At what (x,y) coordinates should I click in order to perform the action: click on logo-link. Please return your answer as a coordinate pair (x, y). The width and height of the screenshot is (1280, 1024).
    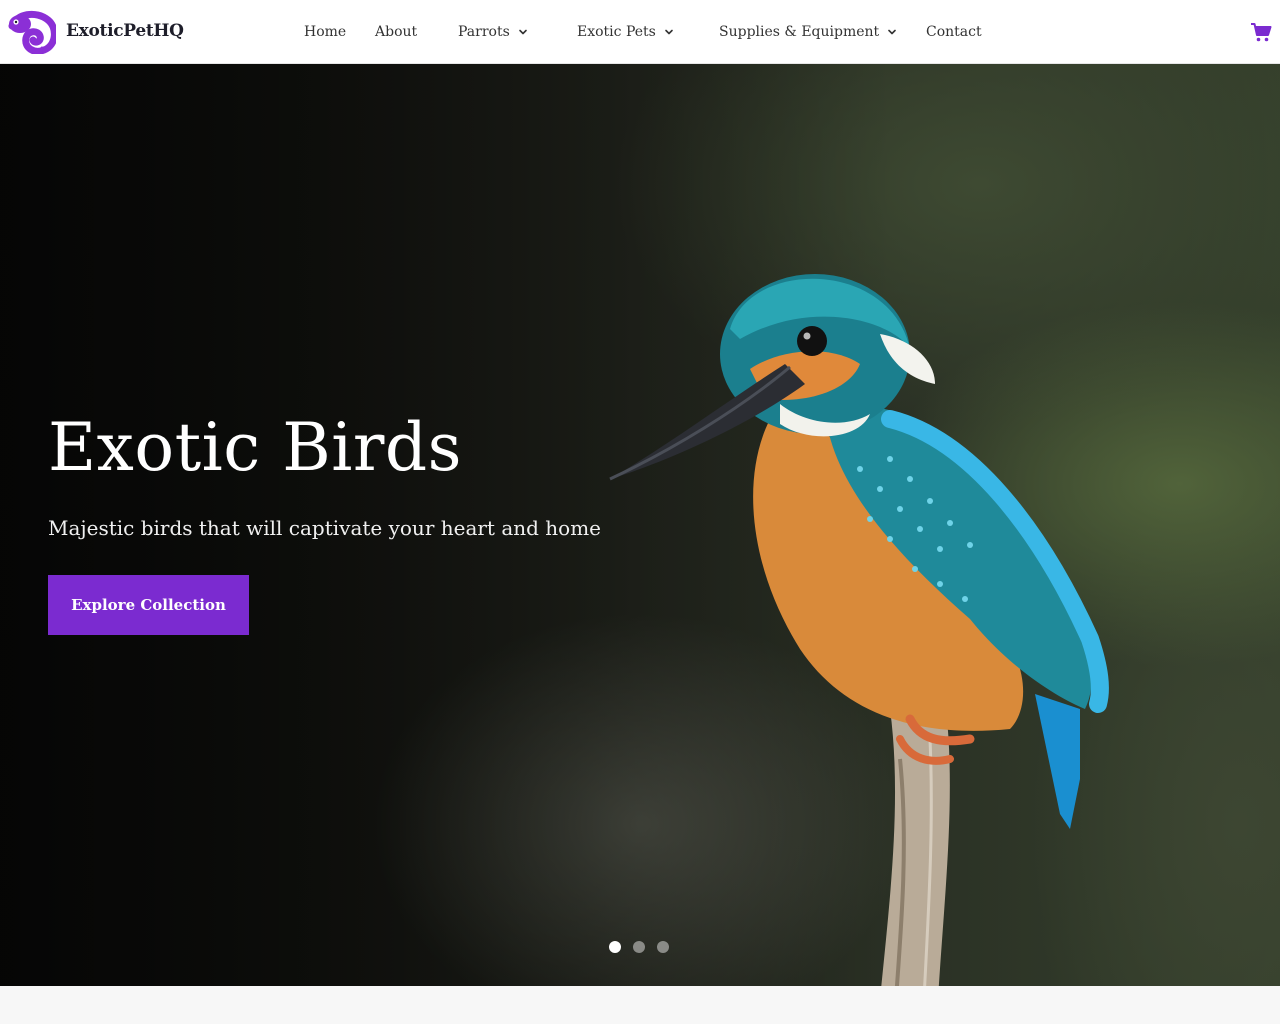
    Looking at the image, I should click on (31, 31).